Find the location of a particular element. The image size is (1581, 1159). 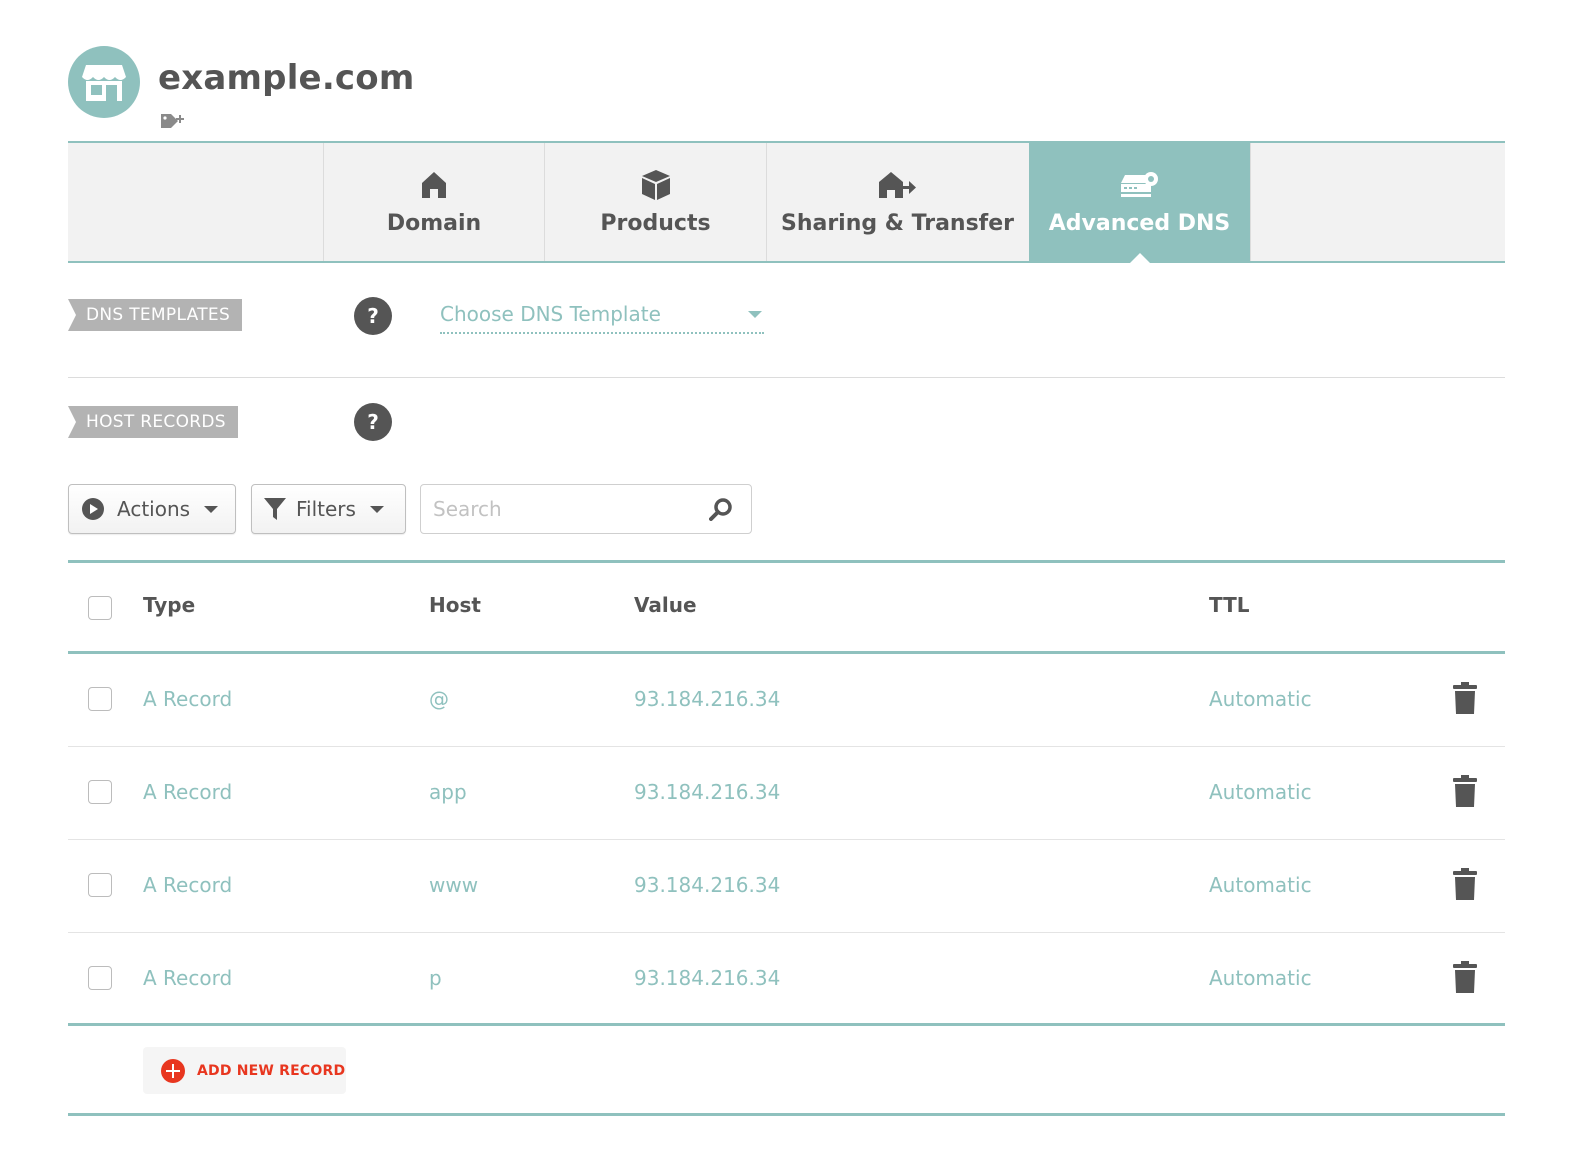

house-transfer-icon is located at coordinates (897, 185).